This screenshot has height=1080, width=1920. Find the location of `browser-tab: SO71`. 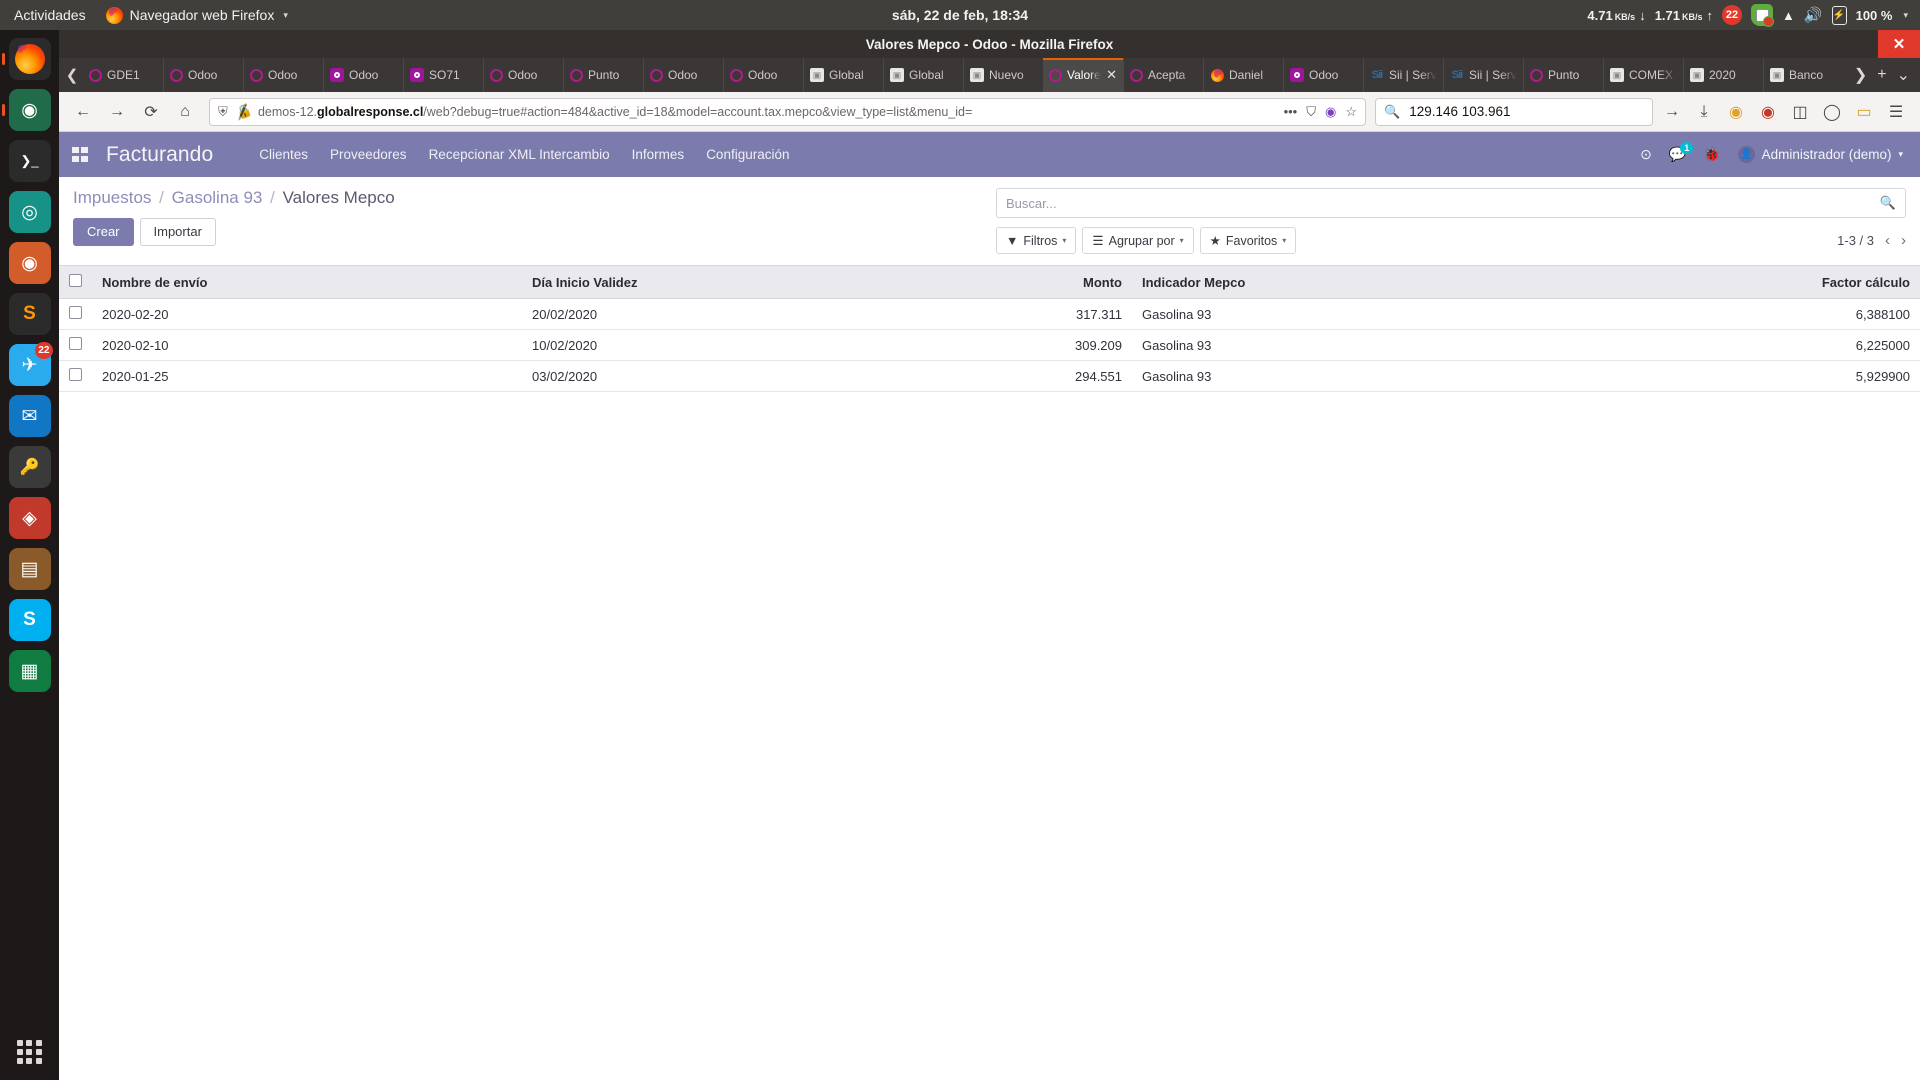

browser-tab: SO71 is located at coordinates (443, 75).